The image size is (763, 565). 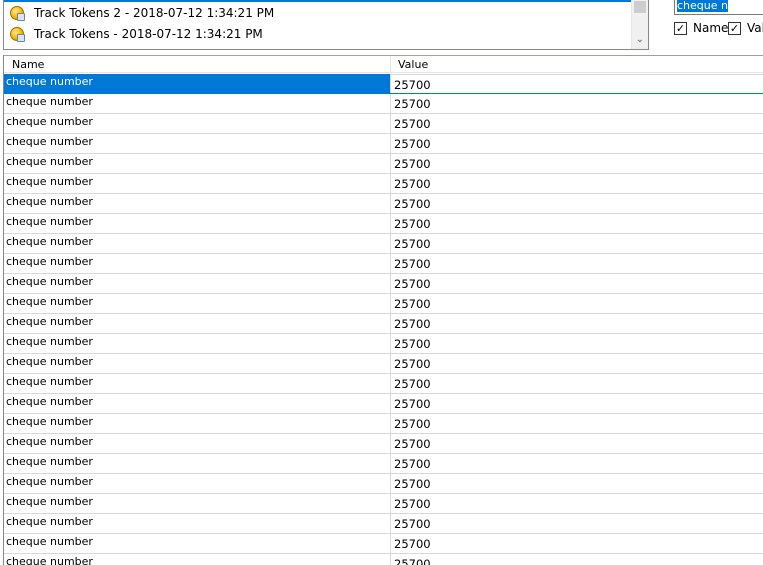 What do you see at coordinates (640, 40) in the screenshot?
I see `chevron-down-icon: ⌄` at bounding box center [640, 40].